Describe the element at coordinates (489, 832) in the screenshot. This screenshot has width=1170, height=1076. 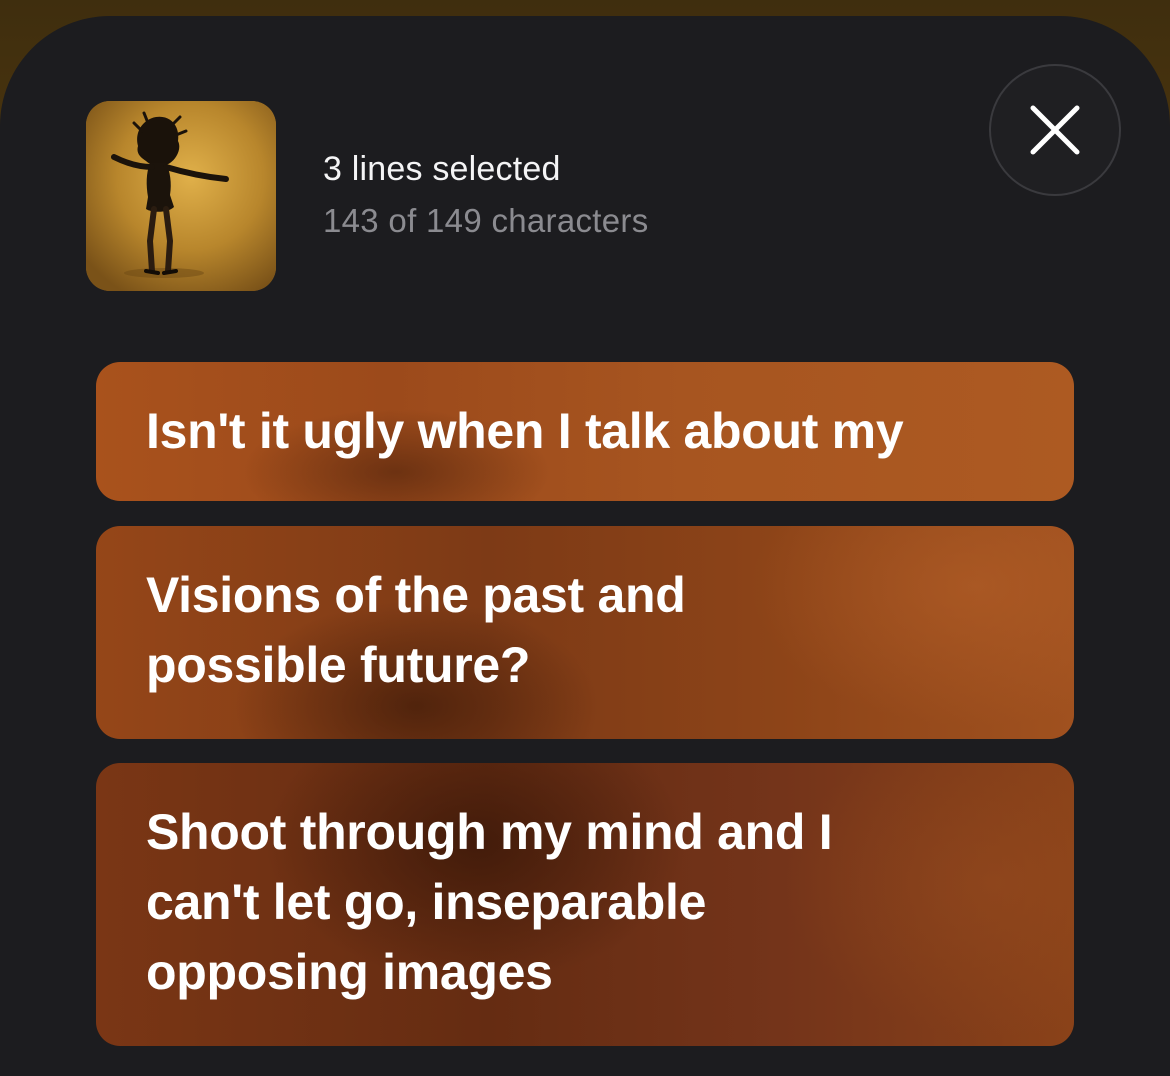
I see `lyric-line: Shoot through my mind and I` at that location.